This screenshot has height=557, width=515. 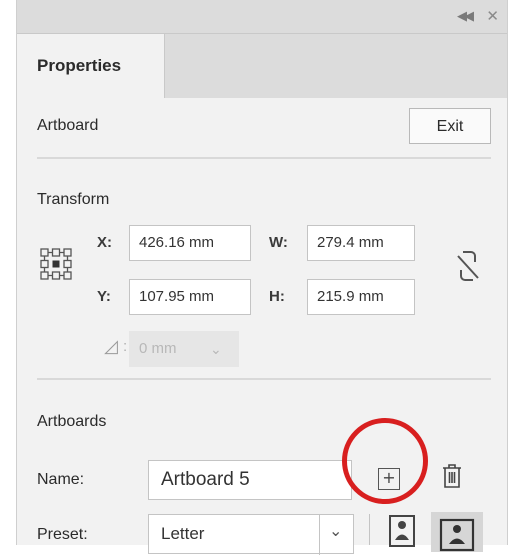 I want to click on close-icon: ✕, so click(x=492, y=16).